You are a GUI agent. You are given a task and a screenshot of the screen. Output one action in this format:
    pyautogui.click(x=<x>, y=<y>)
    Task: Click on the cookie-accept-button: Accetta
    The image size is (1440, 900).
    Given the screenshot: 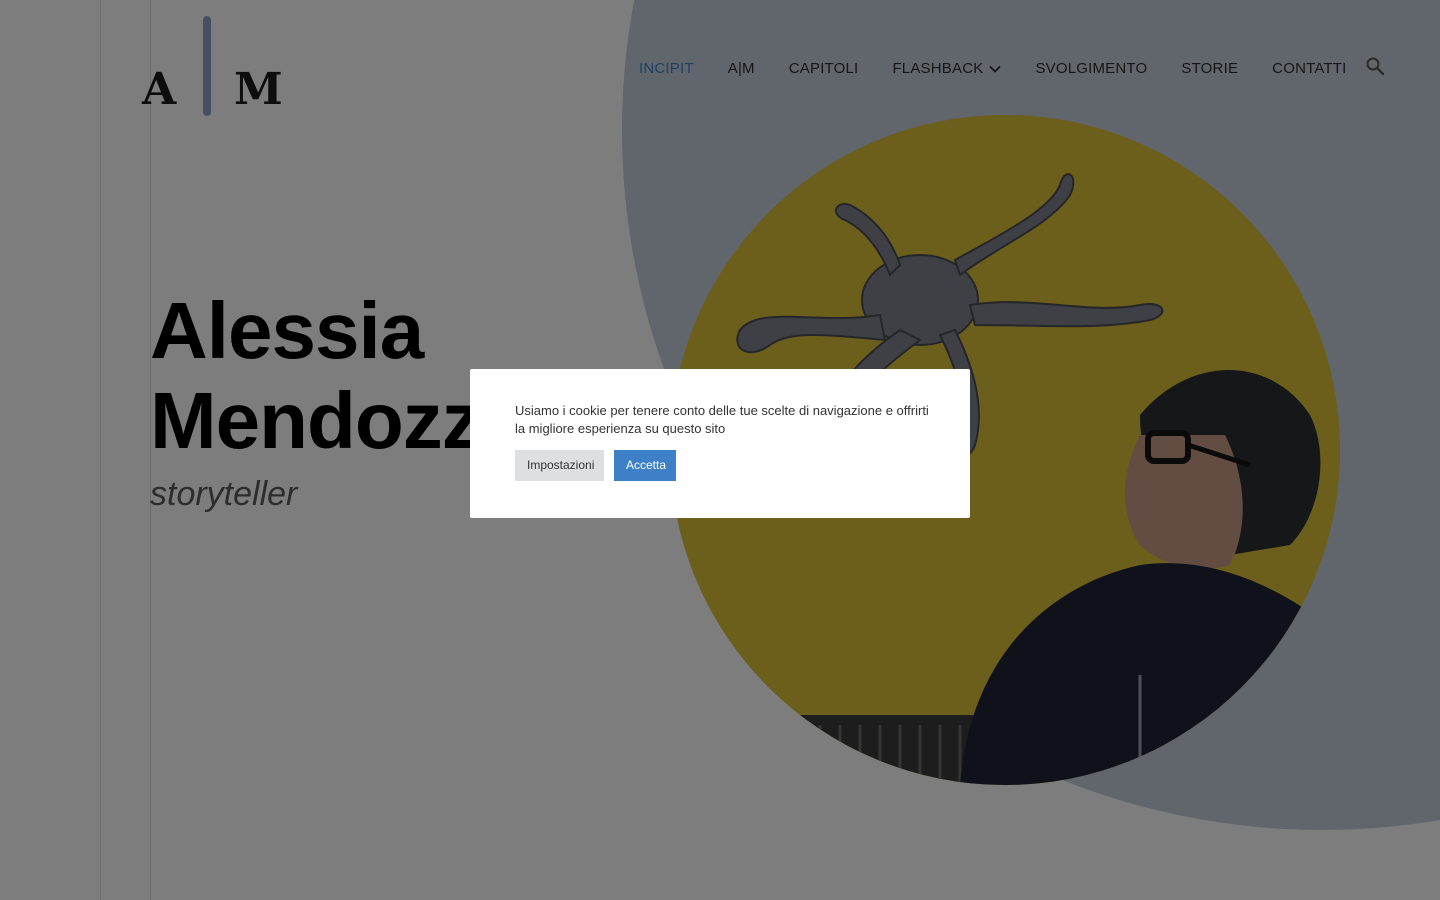 What is the action you would take?
    pyautogui.click(x=645, y=465)
    